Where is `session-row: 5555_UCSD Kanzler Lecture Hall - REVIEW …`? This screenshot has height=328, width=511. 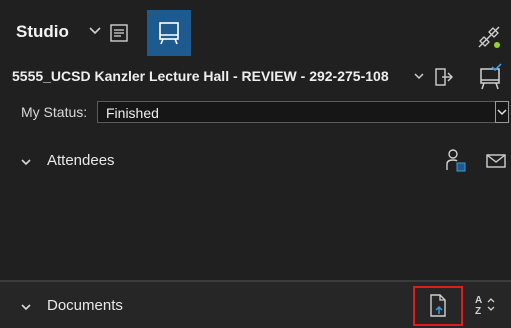
session-row: 5555_UCSD Kanzler Lecture Hall - REVIEW … is located at coordinates (255, 77).